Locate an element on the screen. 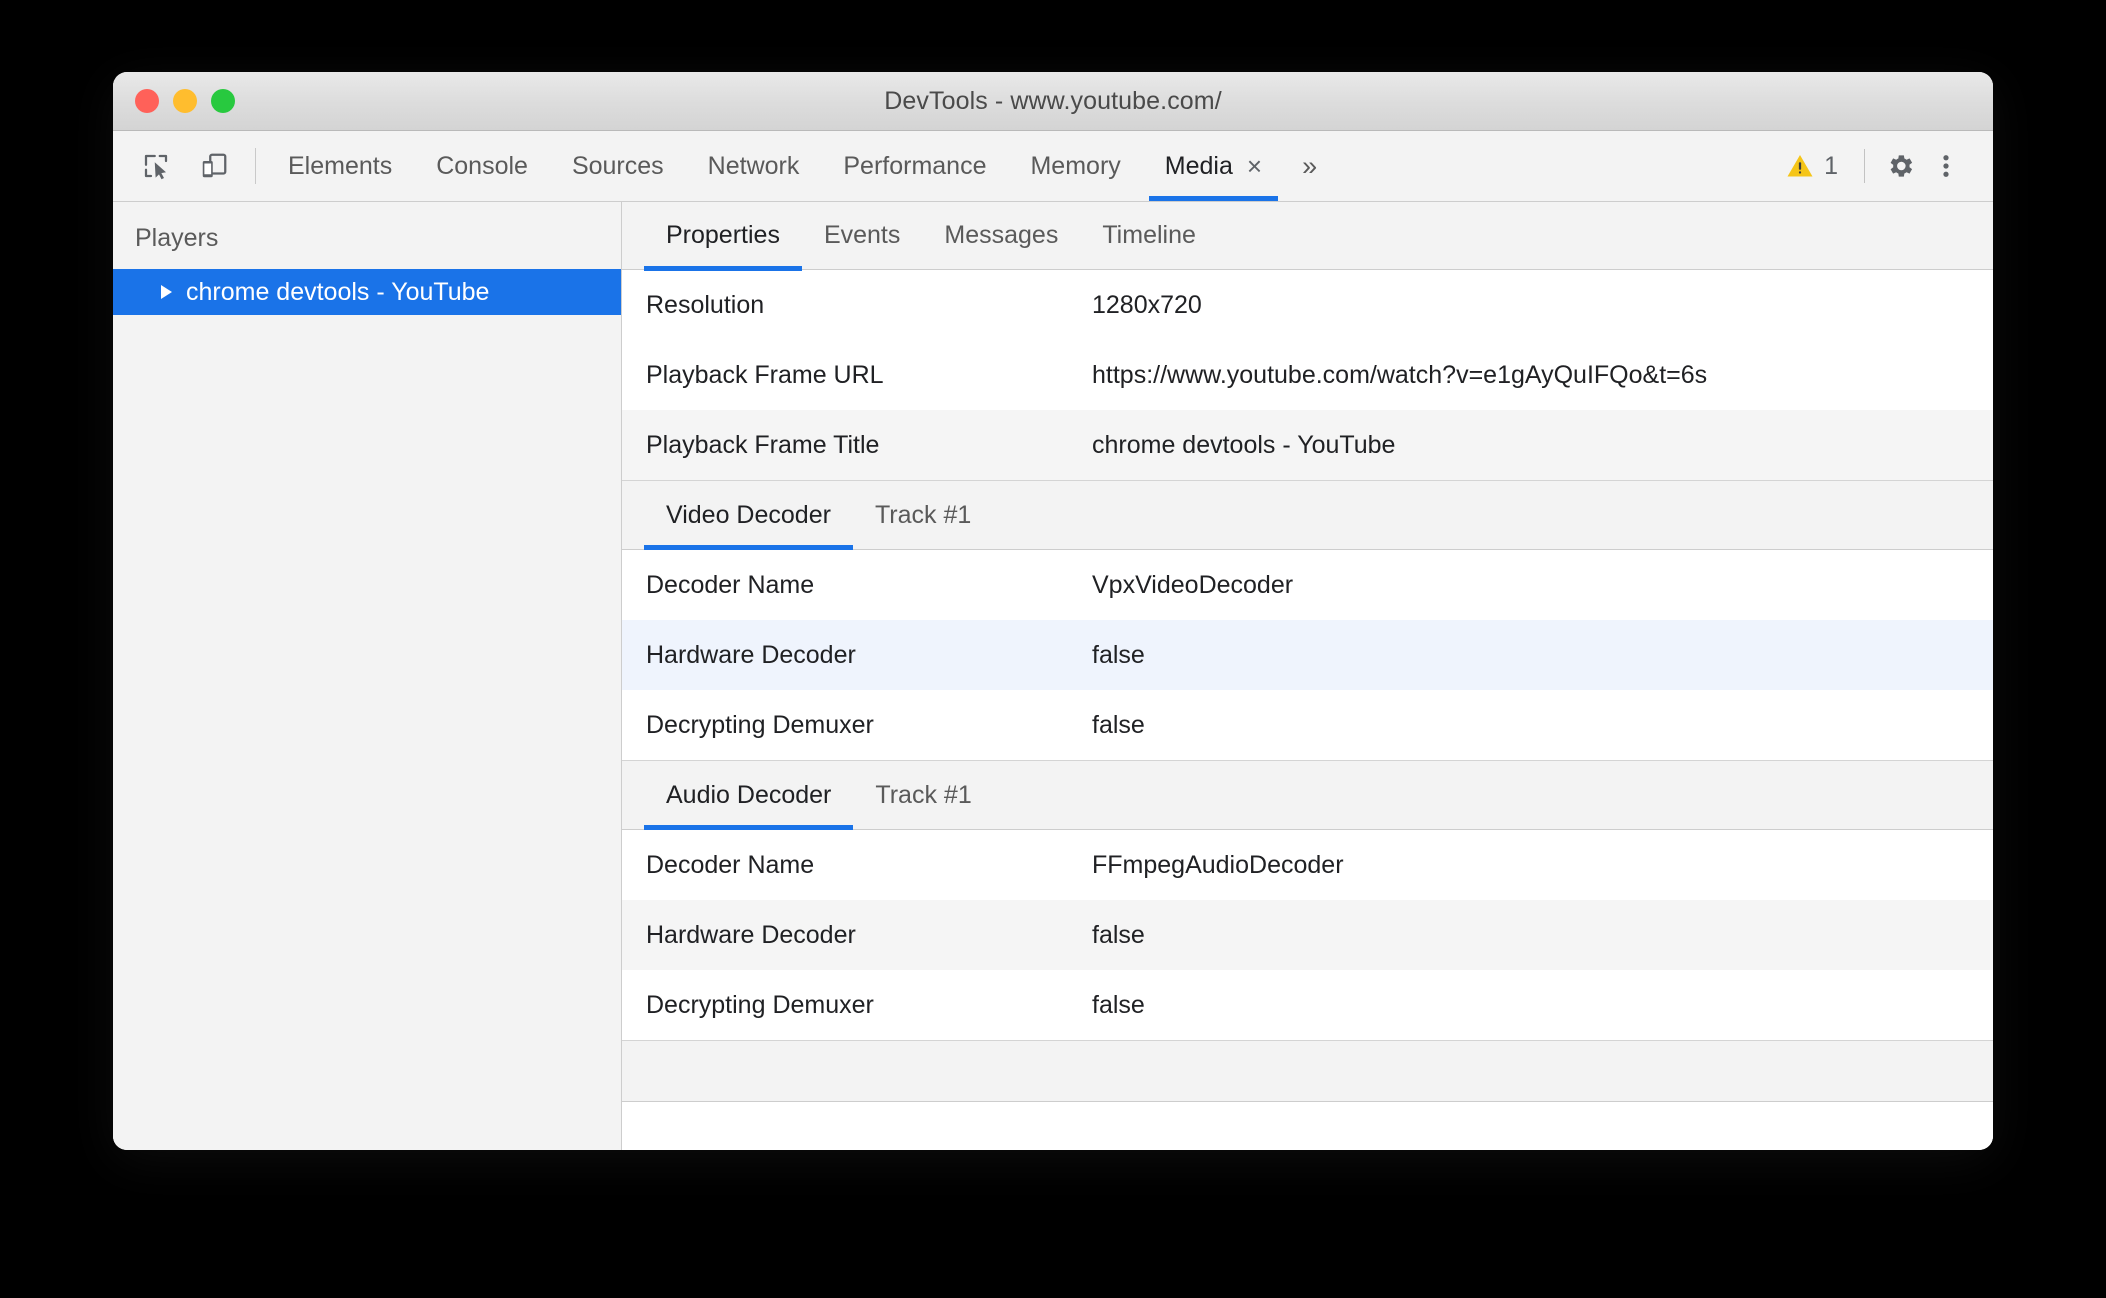 This screenshot has height=1298, width=2106. subtab-label: Events is located at coordinates (862, 235).